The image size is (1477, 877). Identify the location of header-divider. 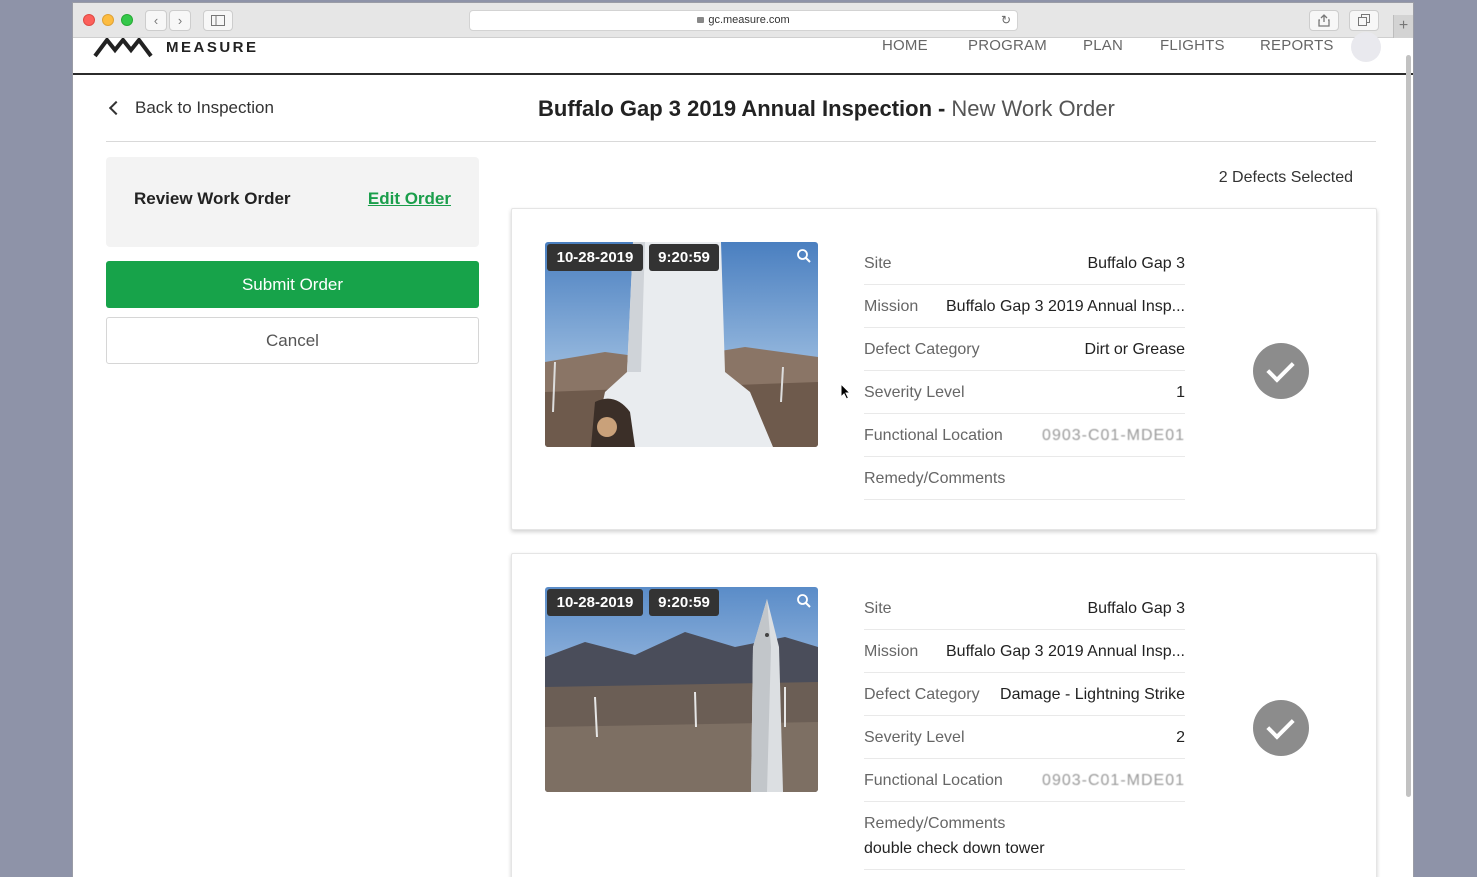
(741, 141).